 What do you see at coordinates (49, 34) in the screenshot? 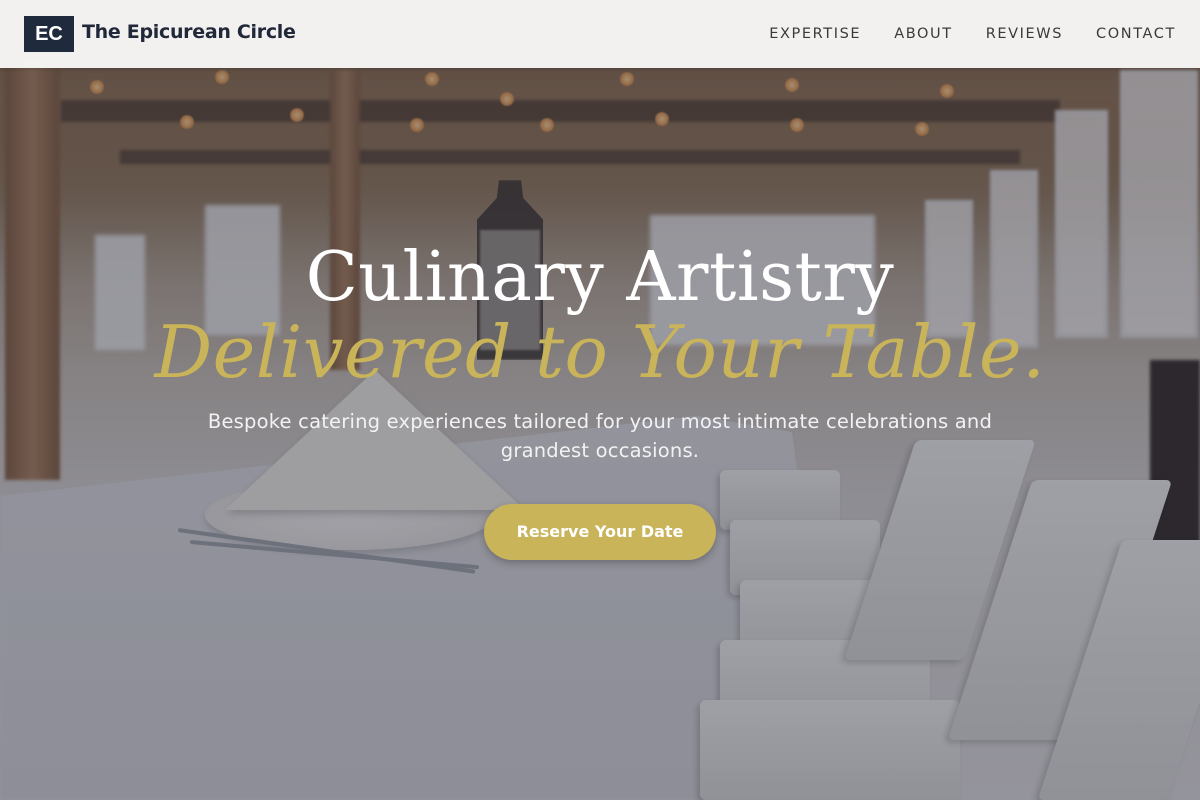
I see `logo-mark: EC` at bounding box center [49, 34].